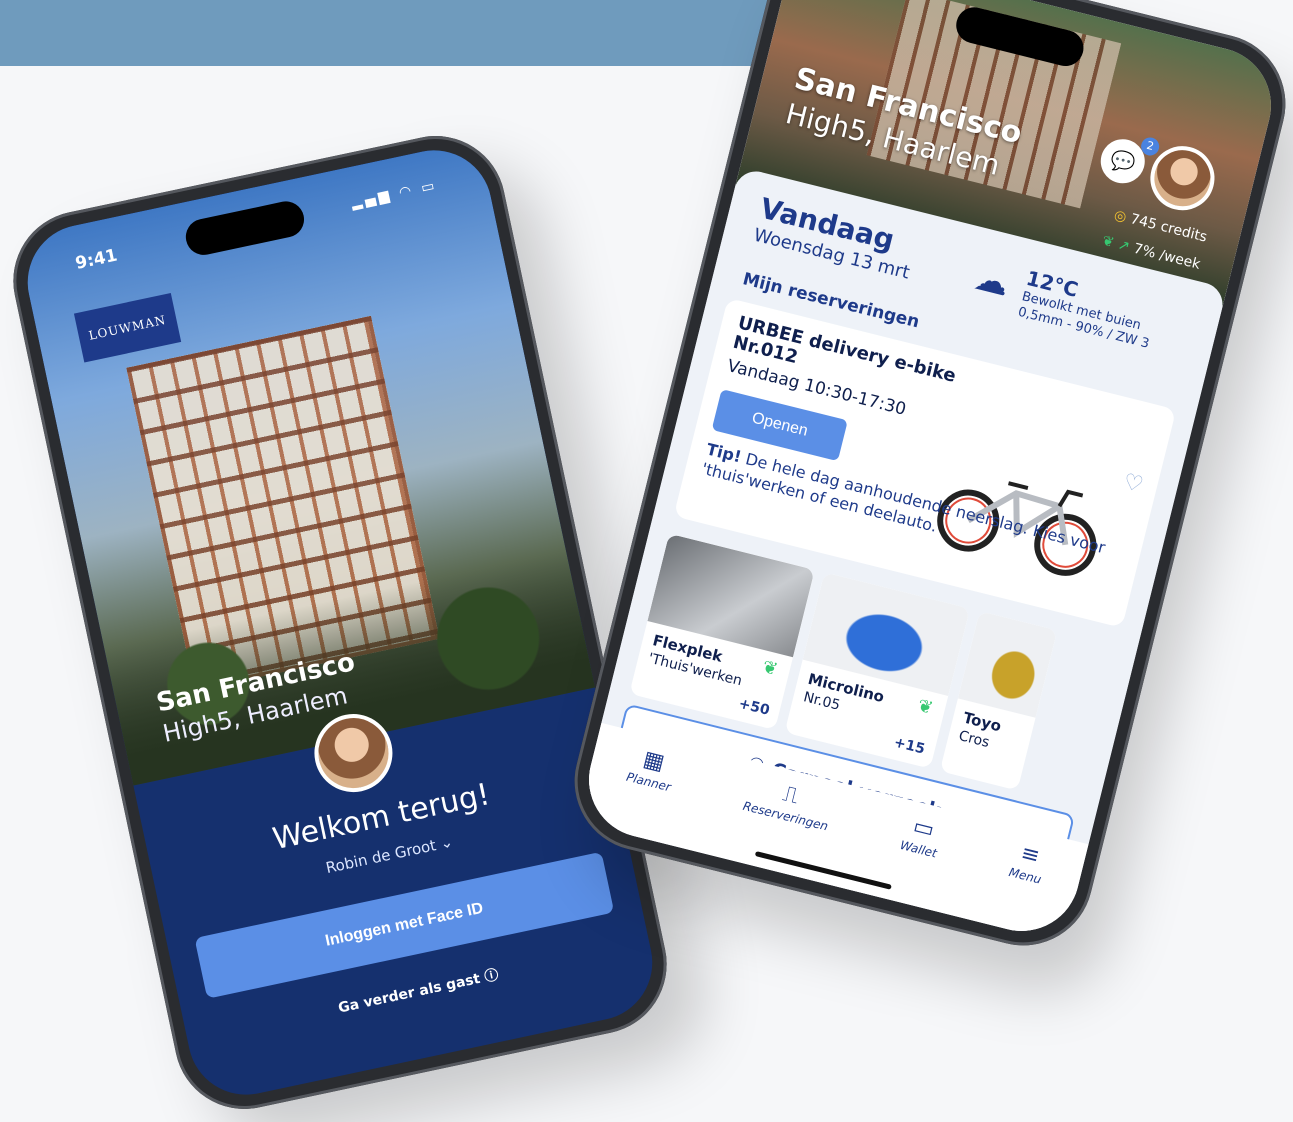 The width and height of the screenshot is (1293, 1122). Describe the element at coordinates (918, 849) in the screenshot. I see `nav-label: Wallet` at that location.